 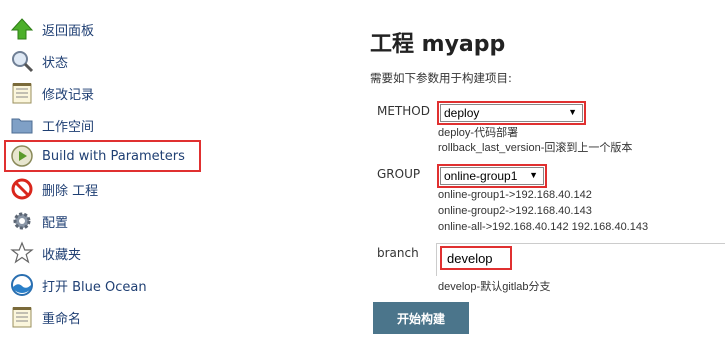 I want to click on sidebar-item-label: 状态, so click(x=55, y=63).